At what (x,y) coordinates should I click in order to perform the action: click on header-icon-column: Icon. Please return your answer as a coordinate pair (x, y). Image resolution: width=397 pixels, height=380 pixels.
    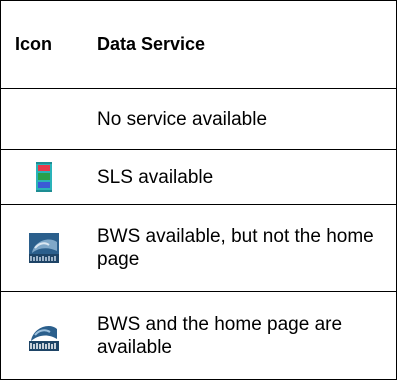
    Looking at the image, I should click on (34, 44).